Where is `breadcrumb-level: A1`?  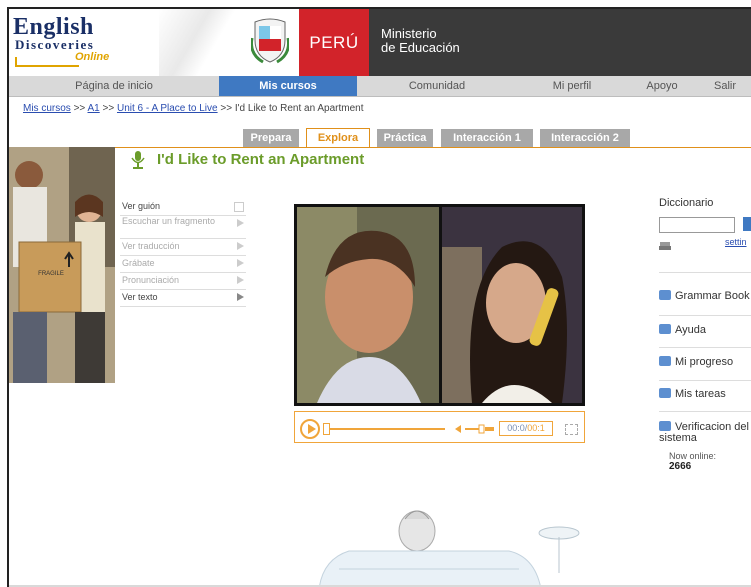 breadcrumb-level: A1 is located at coordinates (94, 108).